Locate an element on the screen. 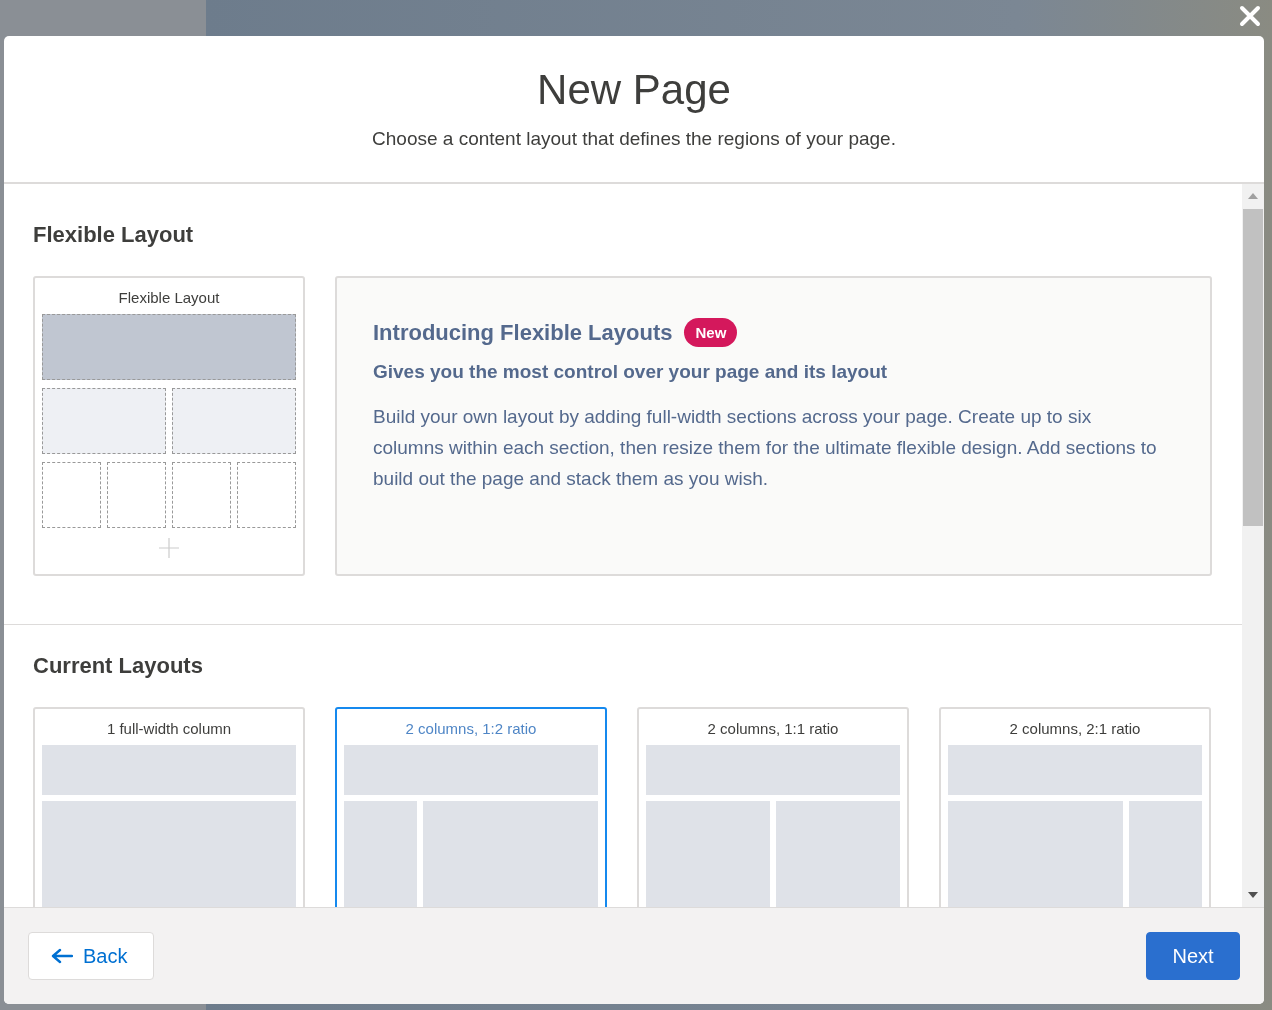 The image size is (1272, 1010). scrollbar is located at coordinates (1253, 545).